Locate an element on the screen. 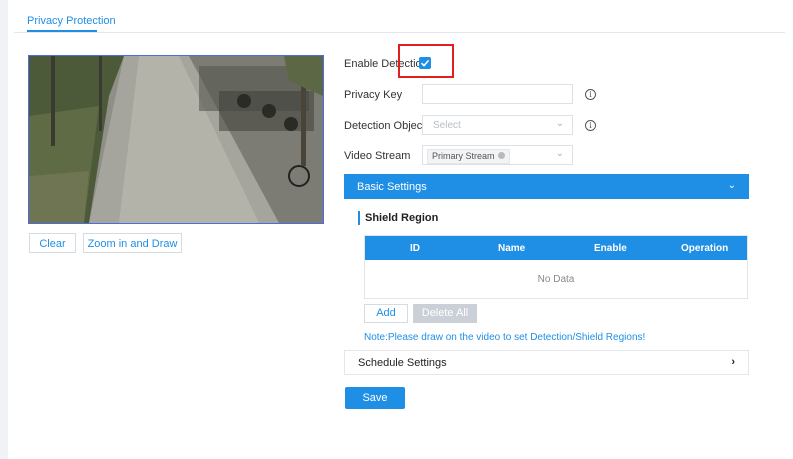 The image size is (793, 459). delete-all-button: Delete All is located at coordinates (445, 313).